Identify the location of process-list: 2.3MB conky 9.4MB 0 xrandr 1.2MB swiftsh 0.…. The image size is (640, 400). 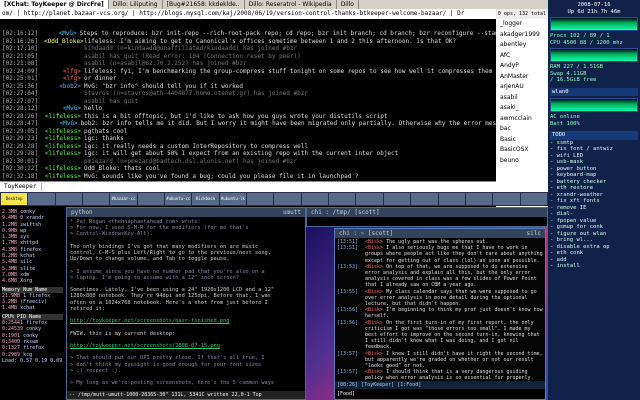
(32, 303).